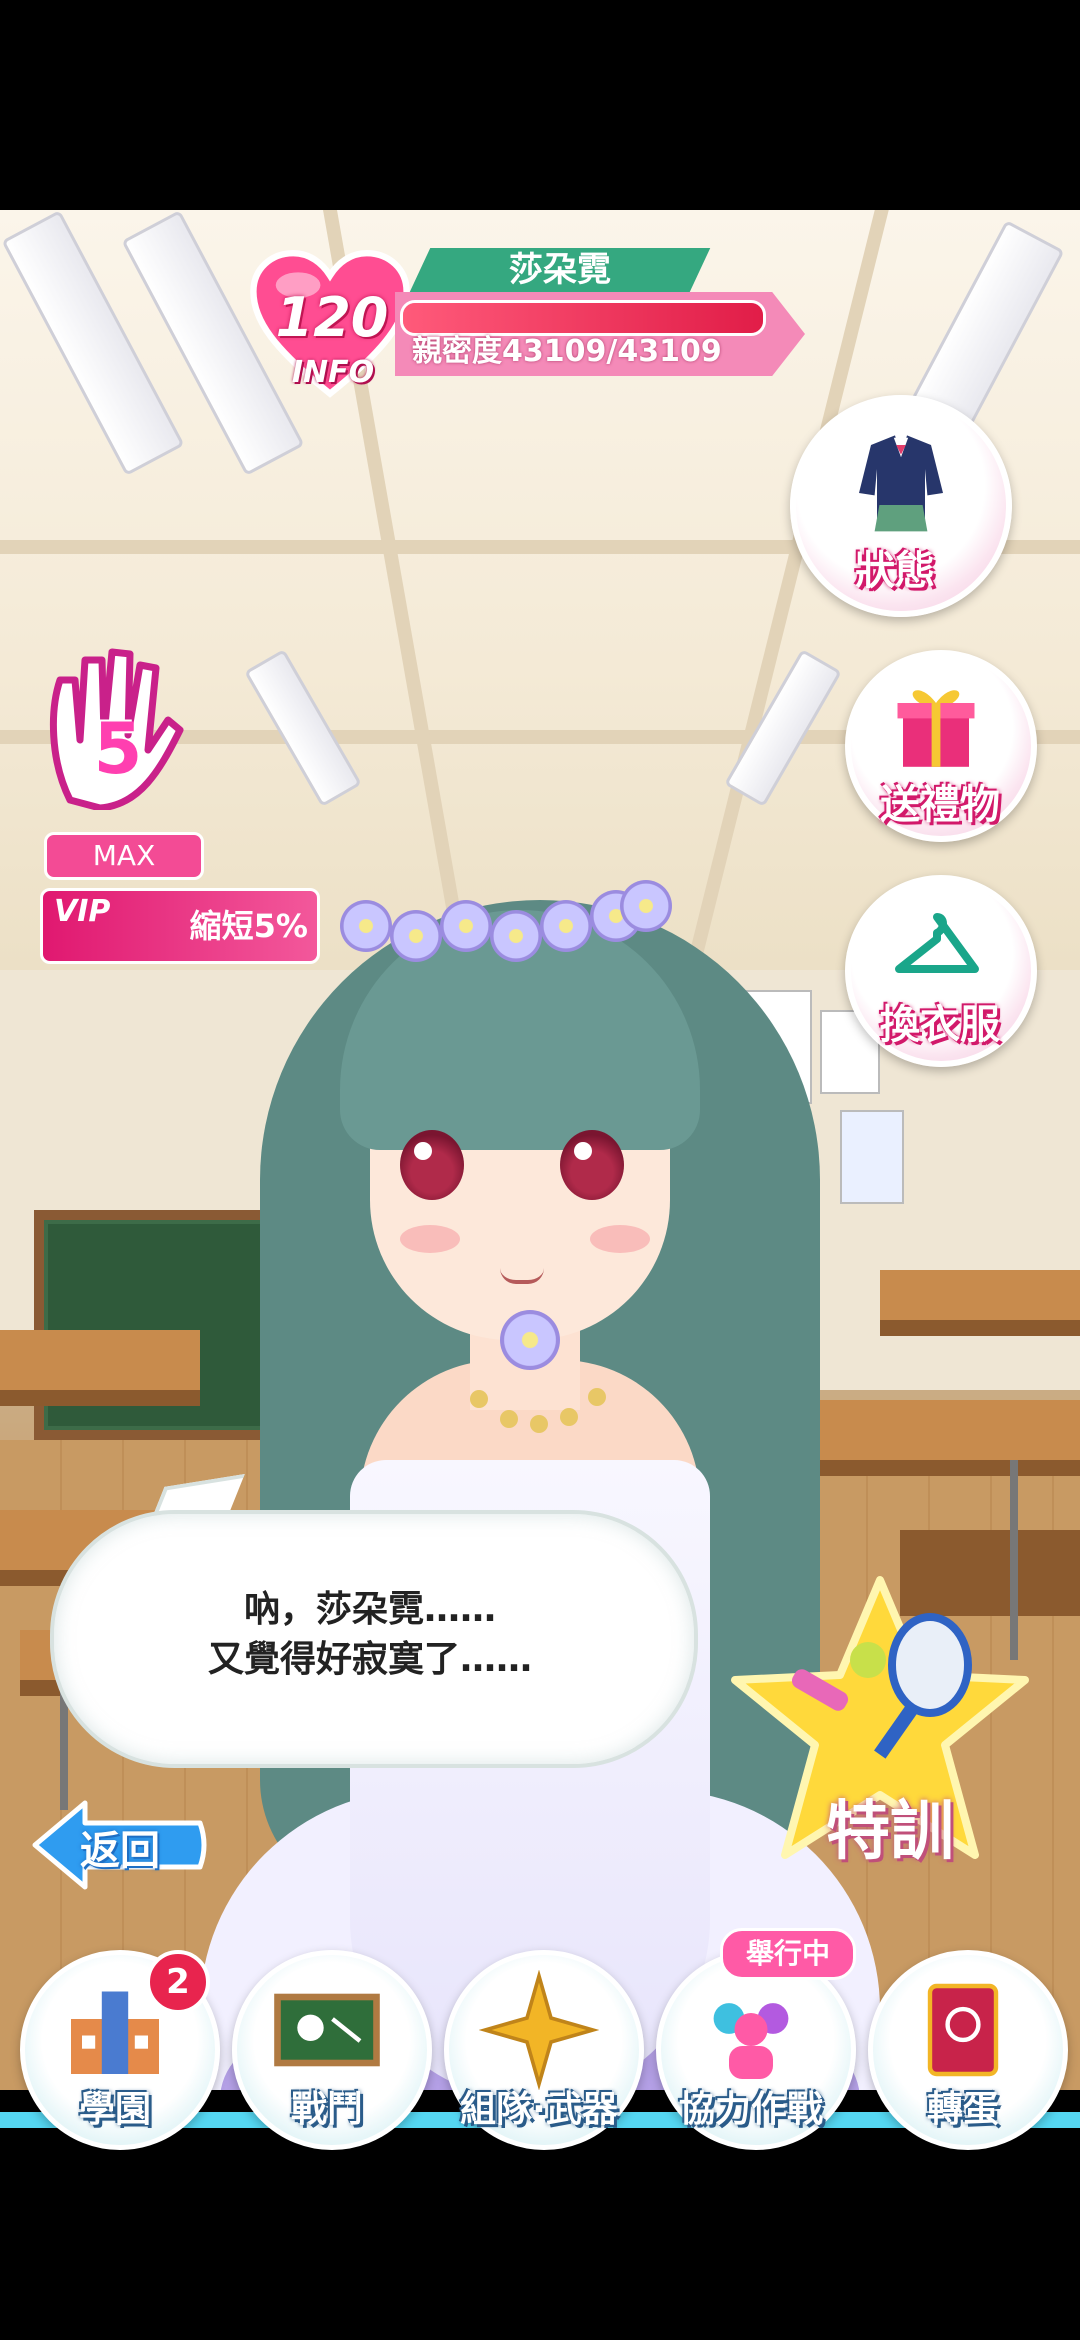  I want to click on gift-label: 送禮物, so click(940, 805).